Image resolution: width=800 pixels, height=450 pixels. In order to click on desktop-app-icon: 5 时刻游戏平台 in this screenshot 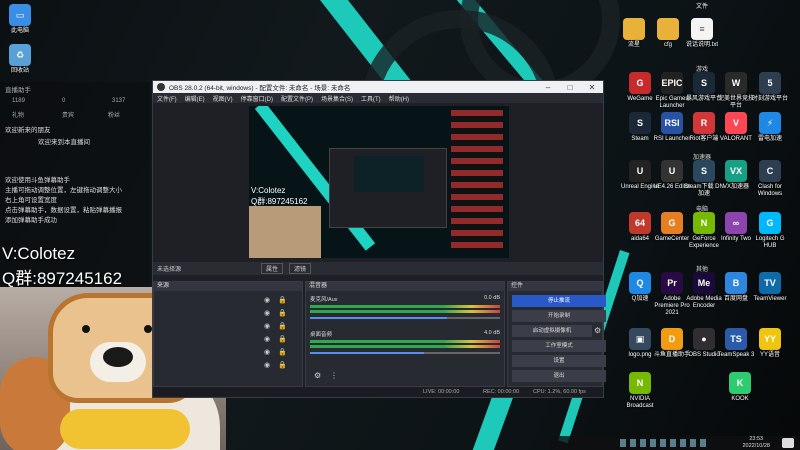, I will do `click(770, 87)`.